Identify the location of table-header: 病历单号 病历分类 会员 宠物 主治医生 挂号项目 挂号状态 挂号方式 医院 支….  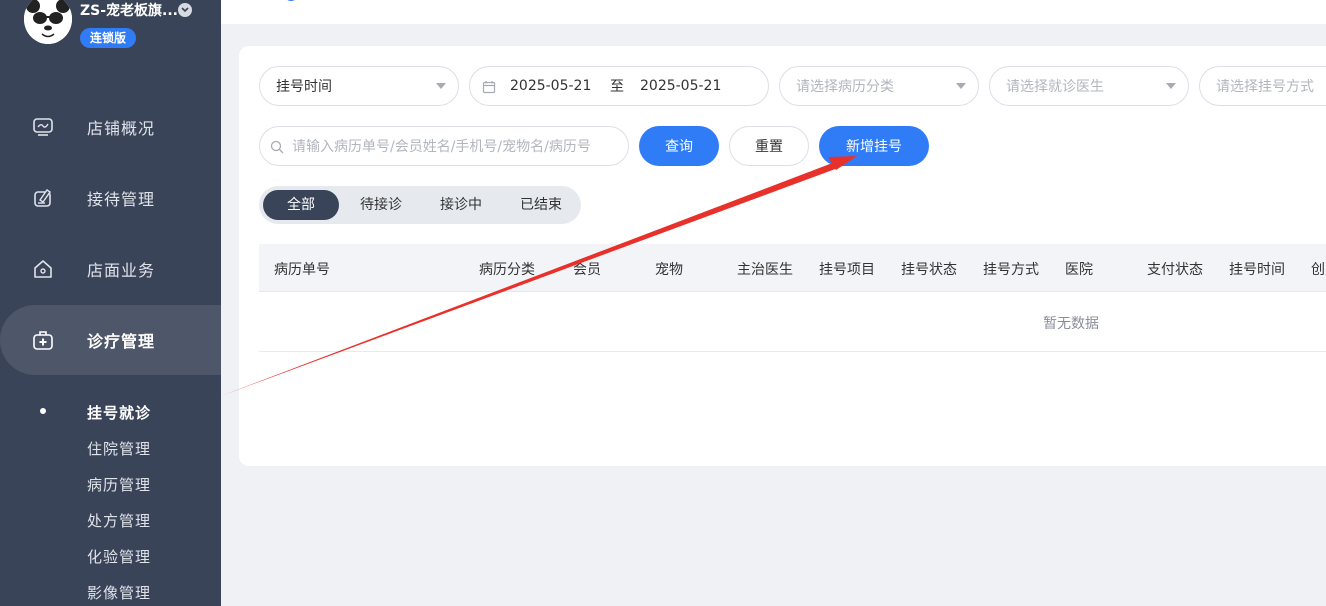
(792, 268).